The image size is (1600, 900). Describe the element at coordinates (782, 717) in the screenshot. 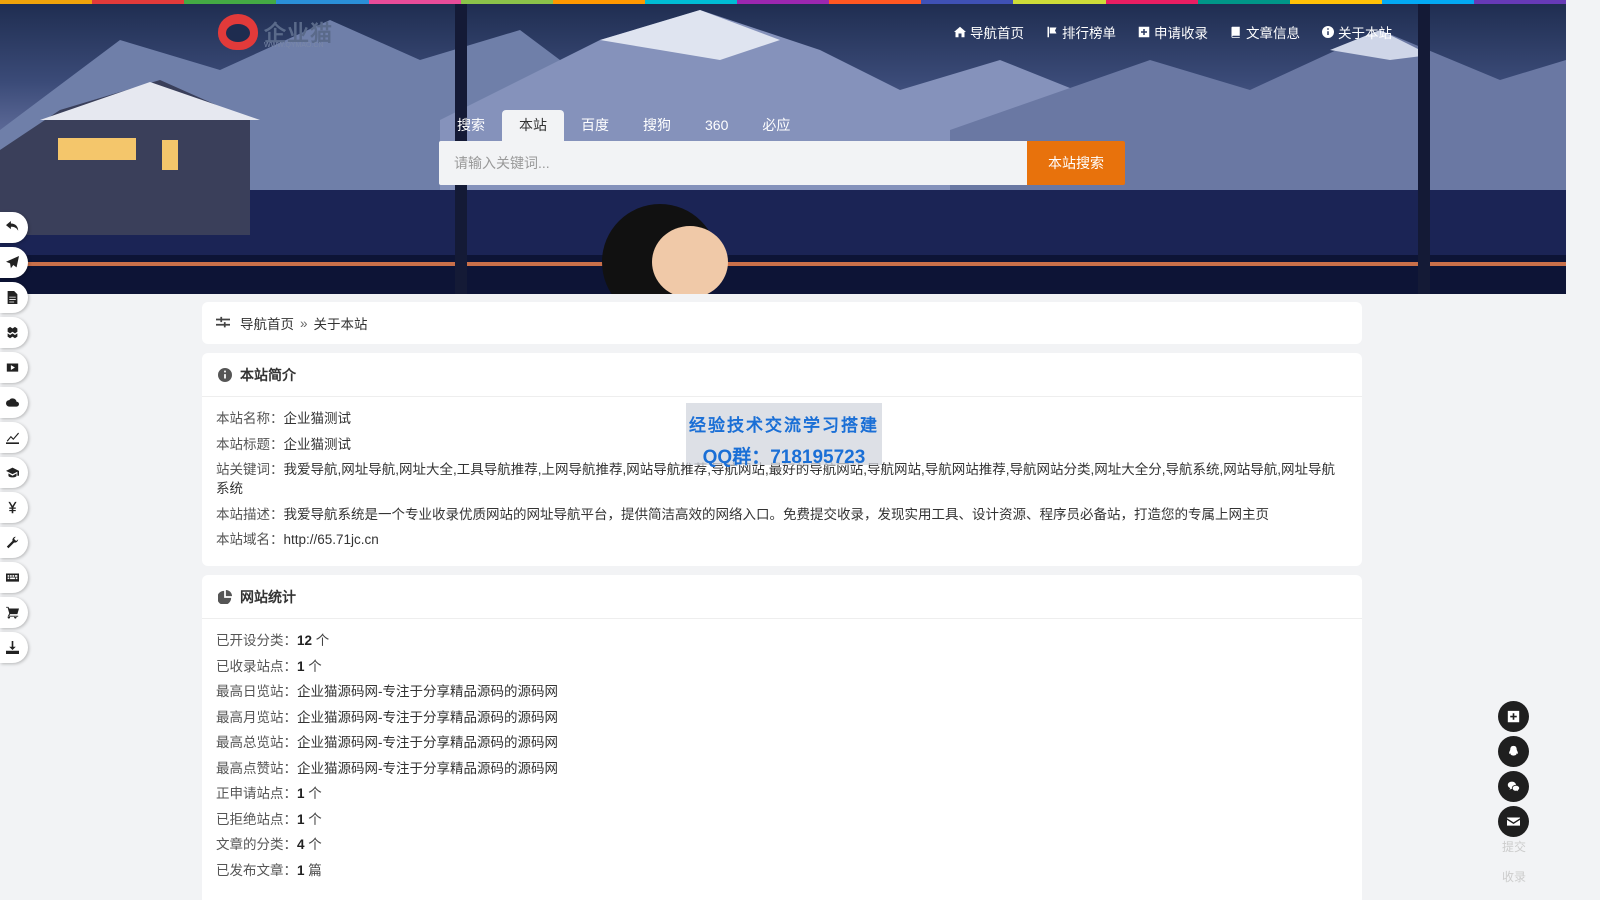

I see `stats-row: 最高月览站：企业猫源码网-专注于分享精品源码的源码网` at that location.